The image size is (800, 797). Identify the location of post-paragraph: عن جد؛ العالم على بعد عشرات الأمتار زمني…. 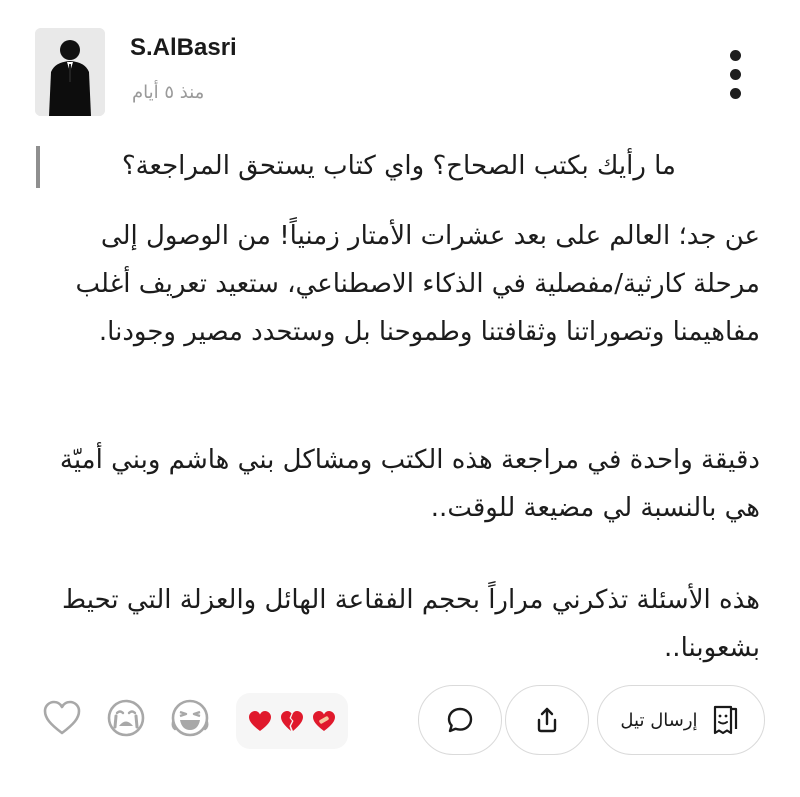
(417, 284).